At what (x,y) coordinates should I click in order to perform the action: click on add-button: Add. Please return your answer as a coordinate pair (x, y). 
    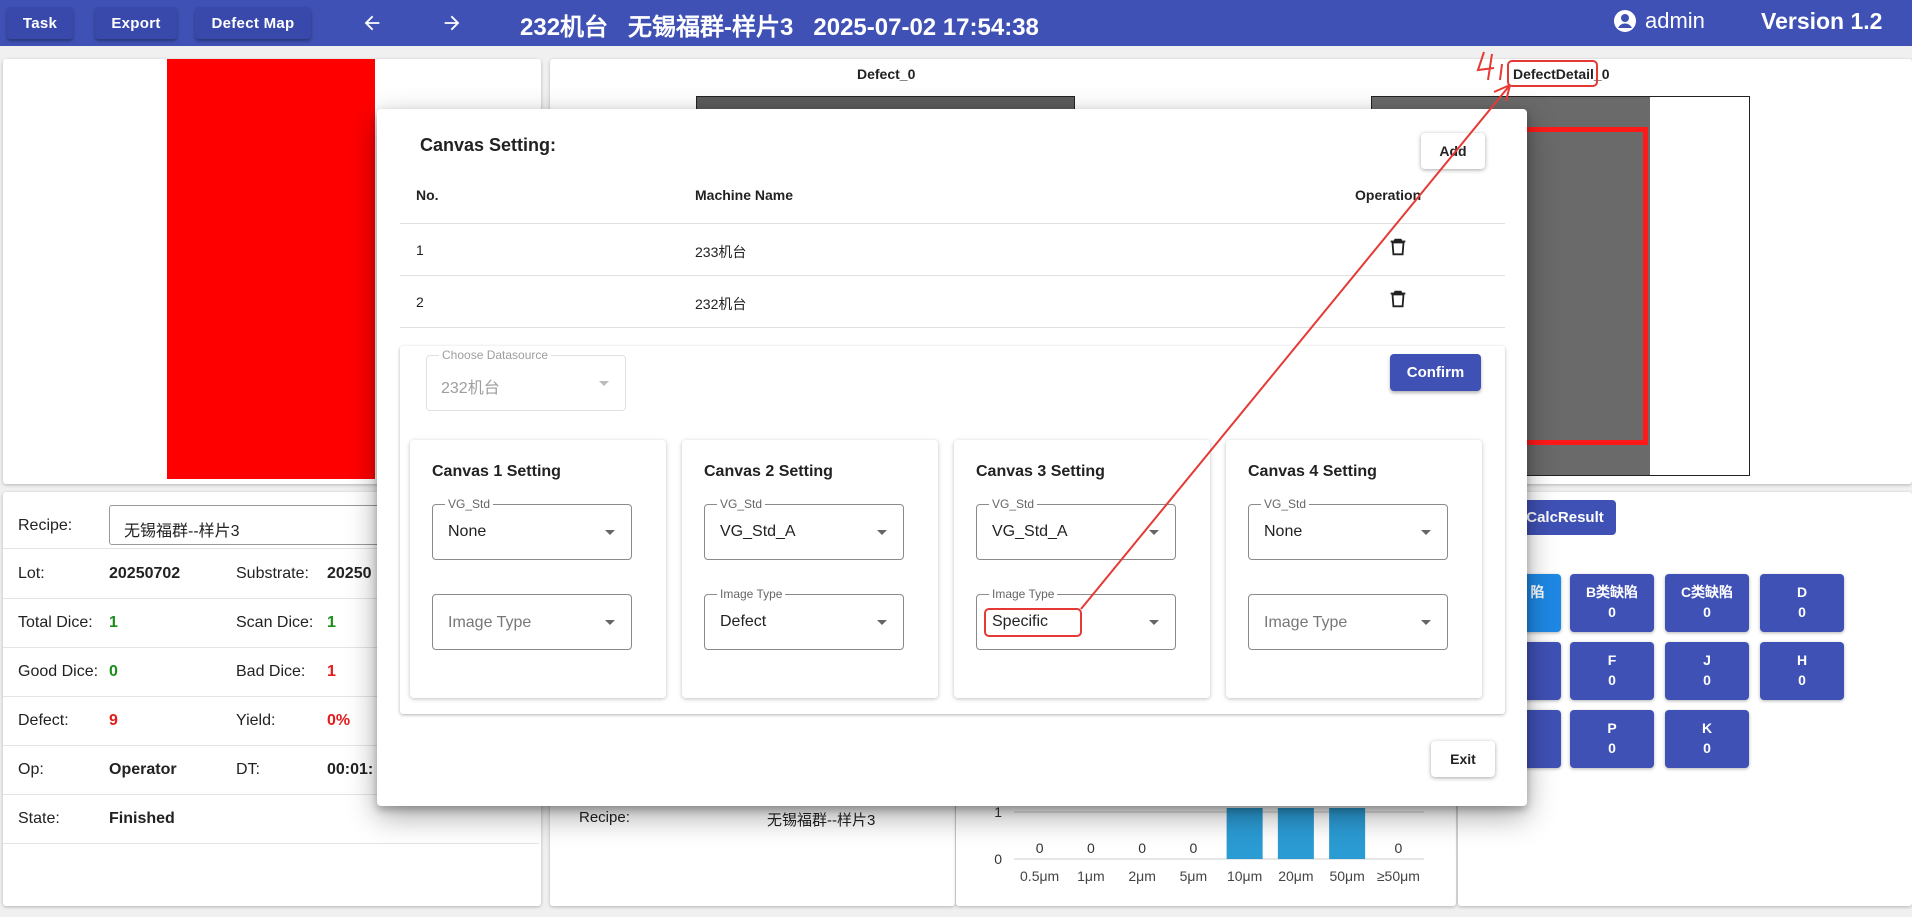
    Looking at the image, I should click on (1453, 151).